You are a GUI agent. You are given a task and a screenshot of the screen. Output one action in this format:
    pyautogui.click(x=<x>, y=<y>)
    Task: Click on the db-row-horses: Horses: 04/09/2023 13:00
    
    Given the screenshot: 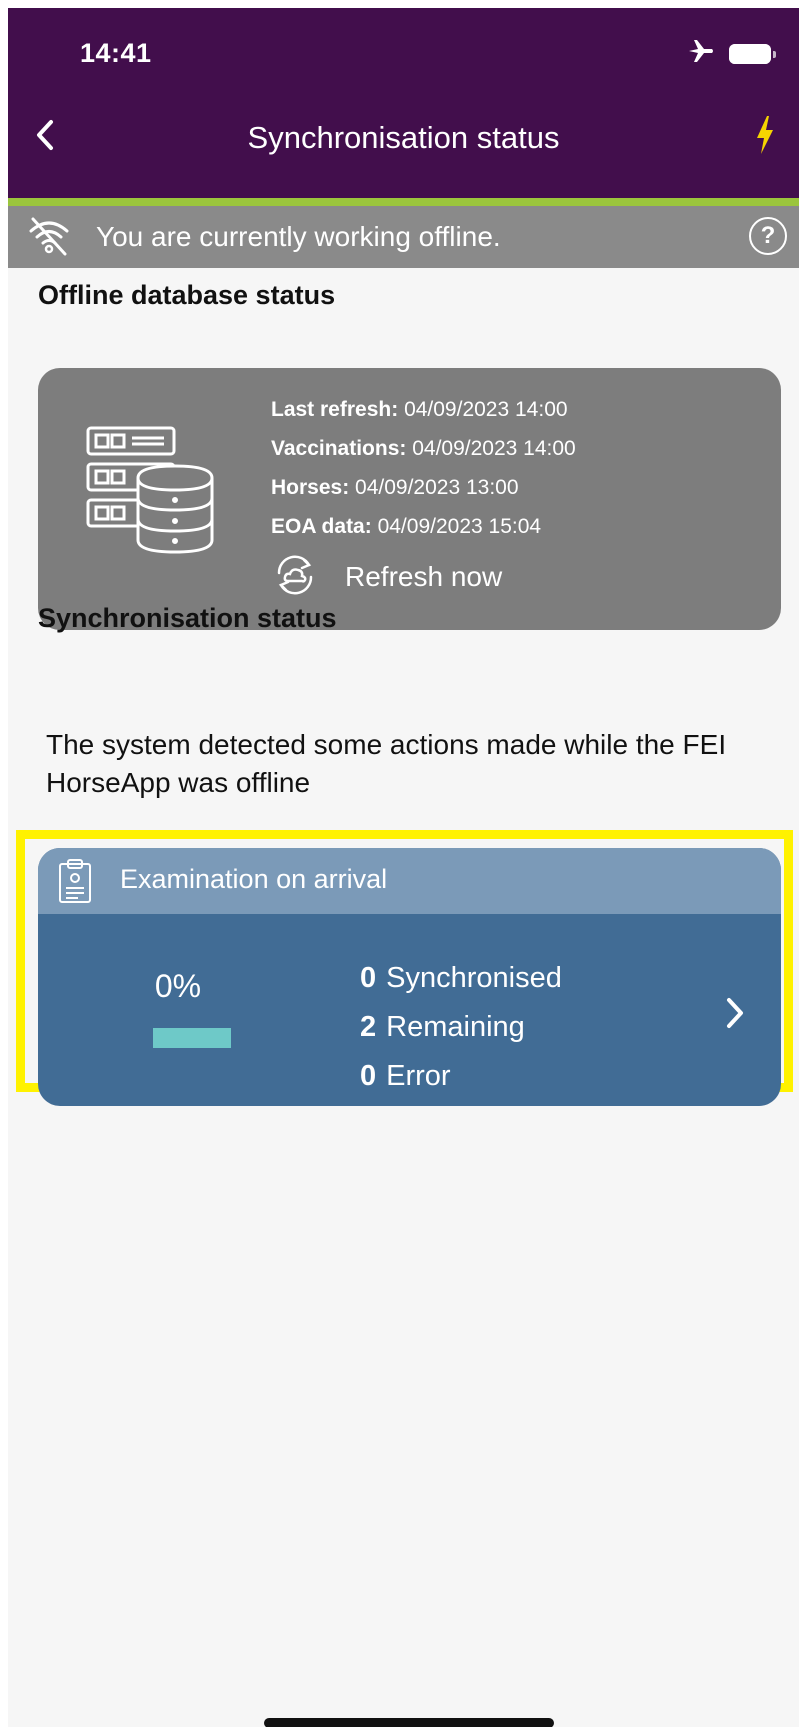 What is the action you would take?
    pyautogui.click(x=395, y=487)
    